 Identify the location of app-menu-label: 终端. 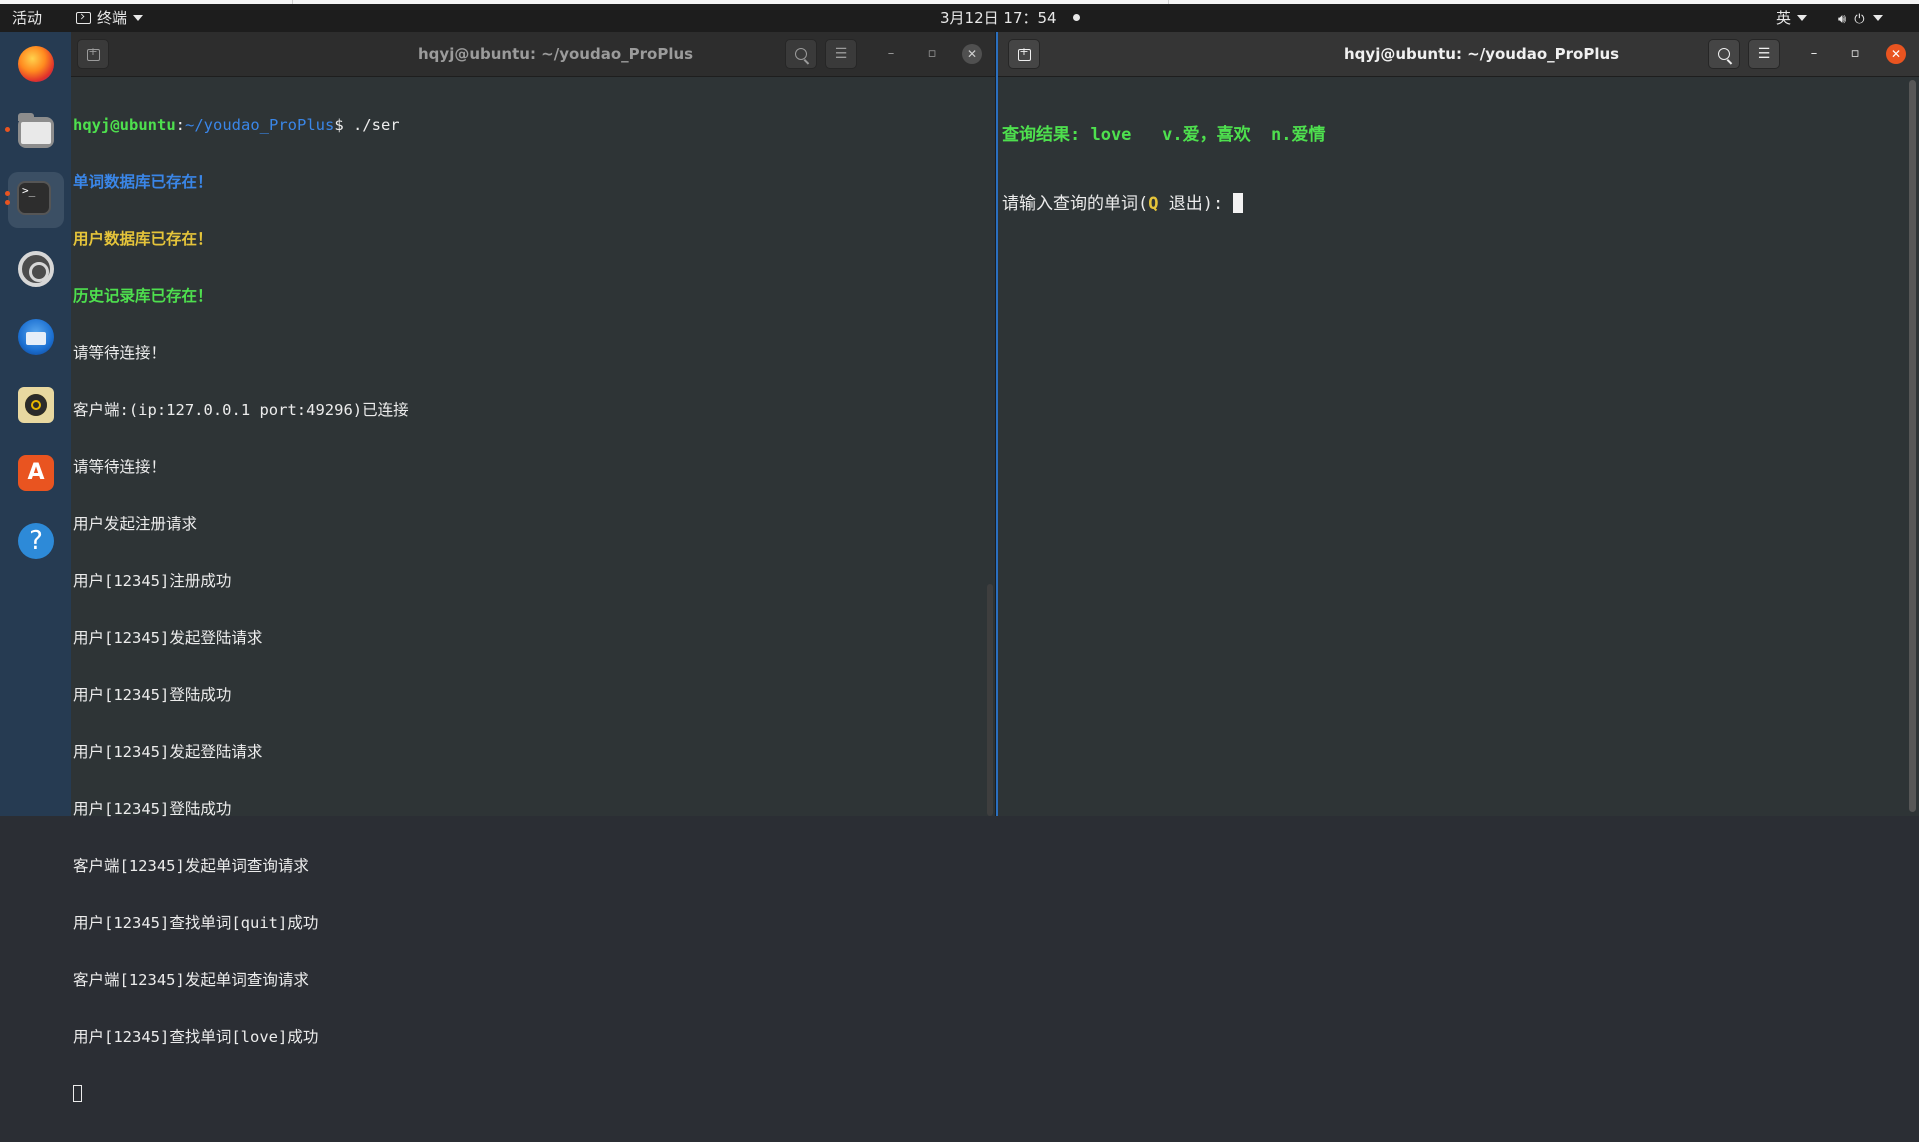
(112, 18).